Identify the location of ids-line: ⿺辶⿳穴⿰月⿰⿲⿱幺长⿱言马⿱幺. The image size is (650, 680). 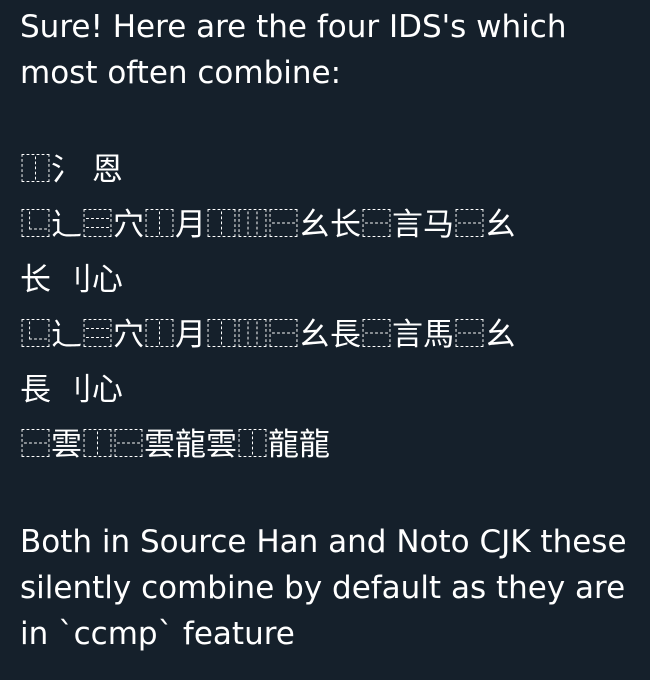
(268, 225).